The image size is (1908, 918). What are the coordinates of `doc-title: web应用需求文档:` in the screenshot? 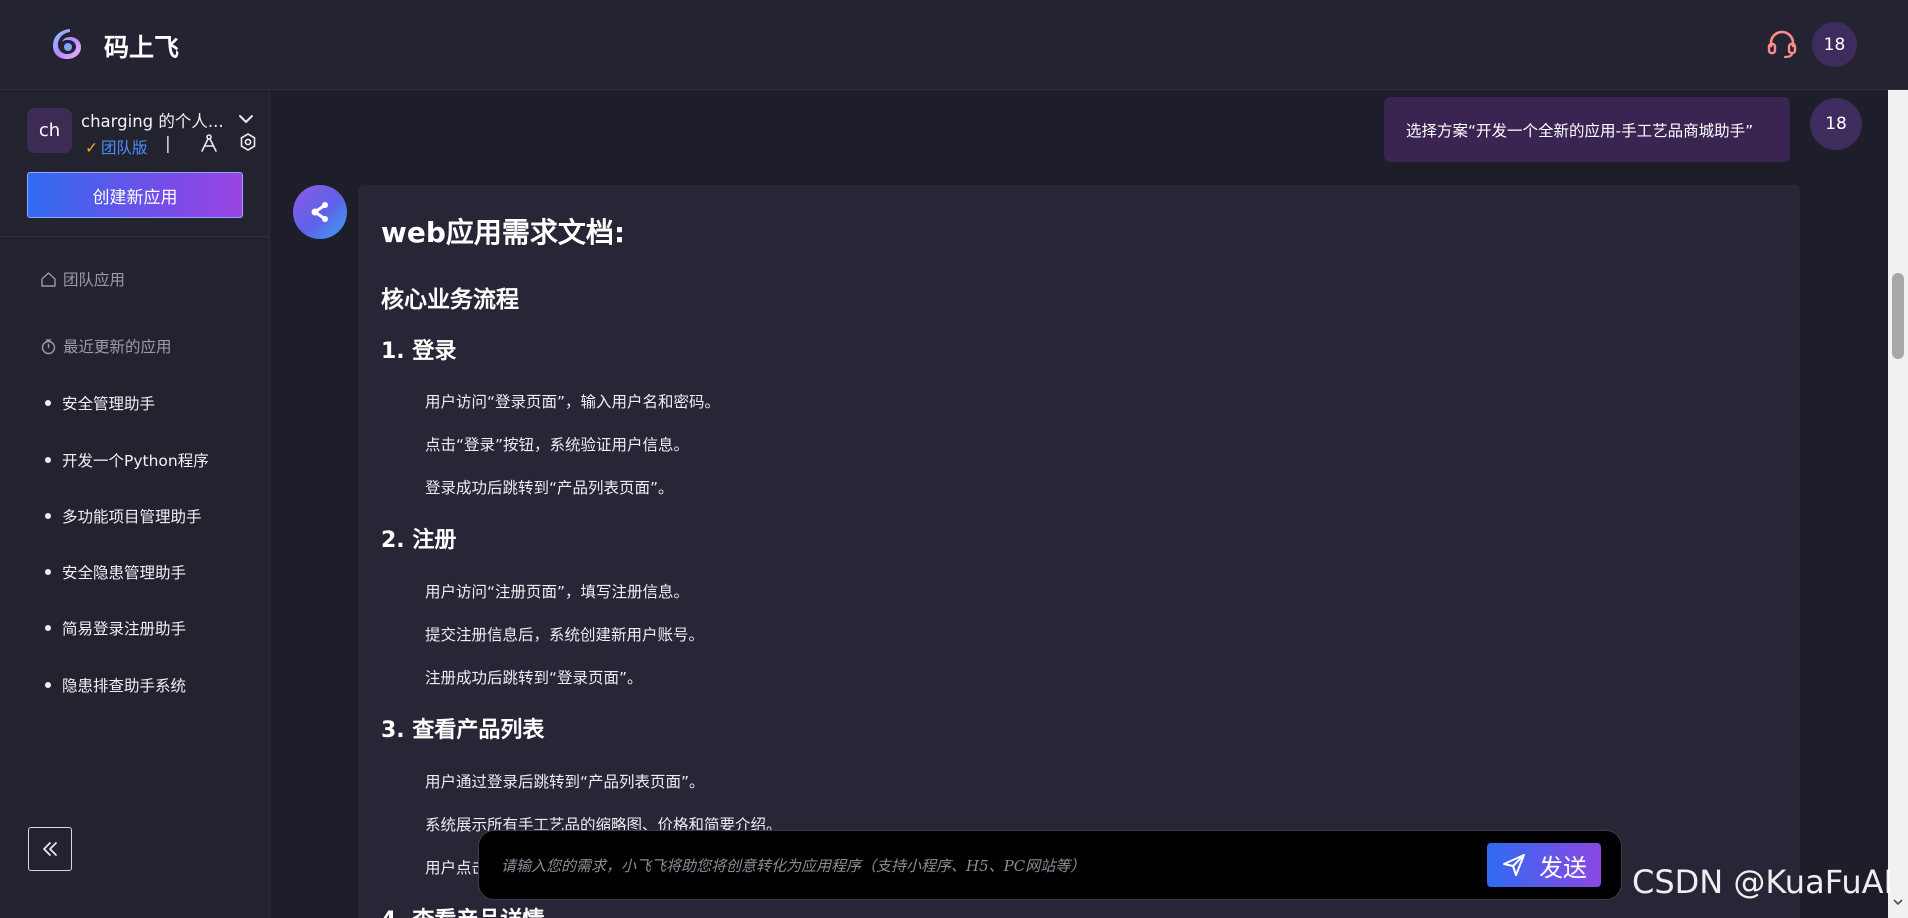 It's located at (503, 232).